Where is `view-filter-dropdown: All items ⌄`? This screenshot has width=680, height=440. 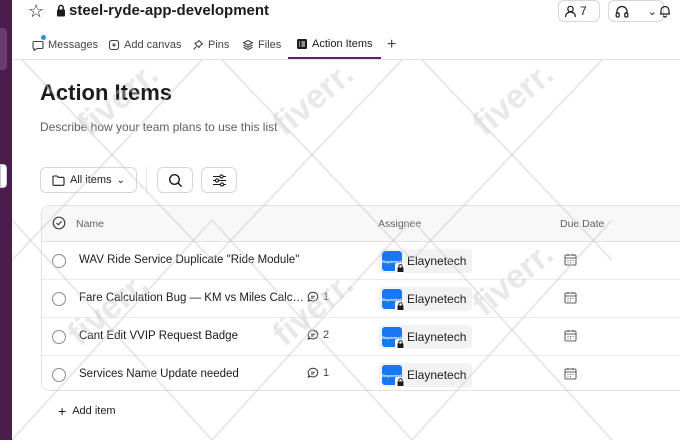 view-filter-dropdown: All items ⌄ is located at coordinates (88, 180).